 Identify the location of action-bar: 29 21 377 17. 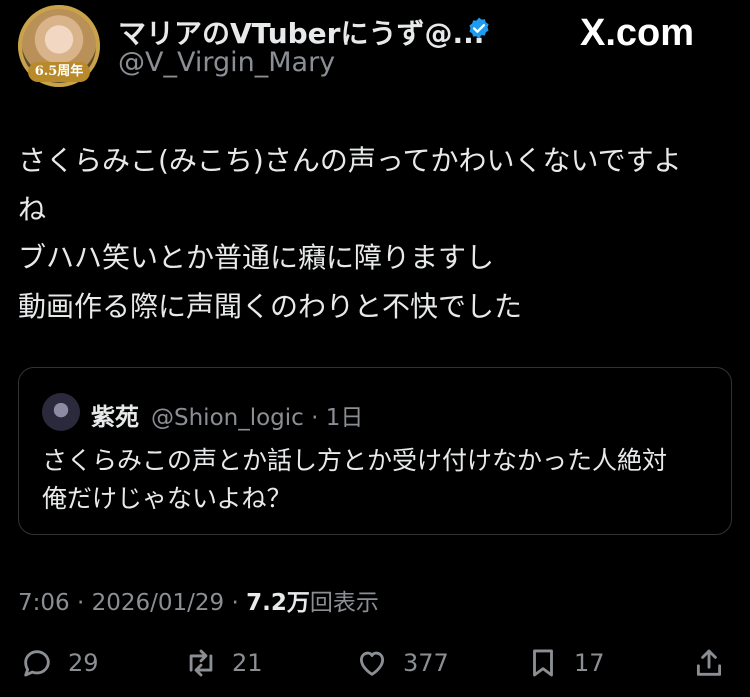
(375, 663).